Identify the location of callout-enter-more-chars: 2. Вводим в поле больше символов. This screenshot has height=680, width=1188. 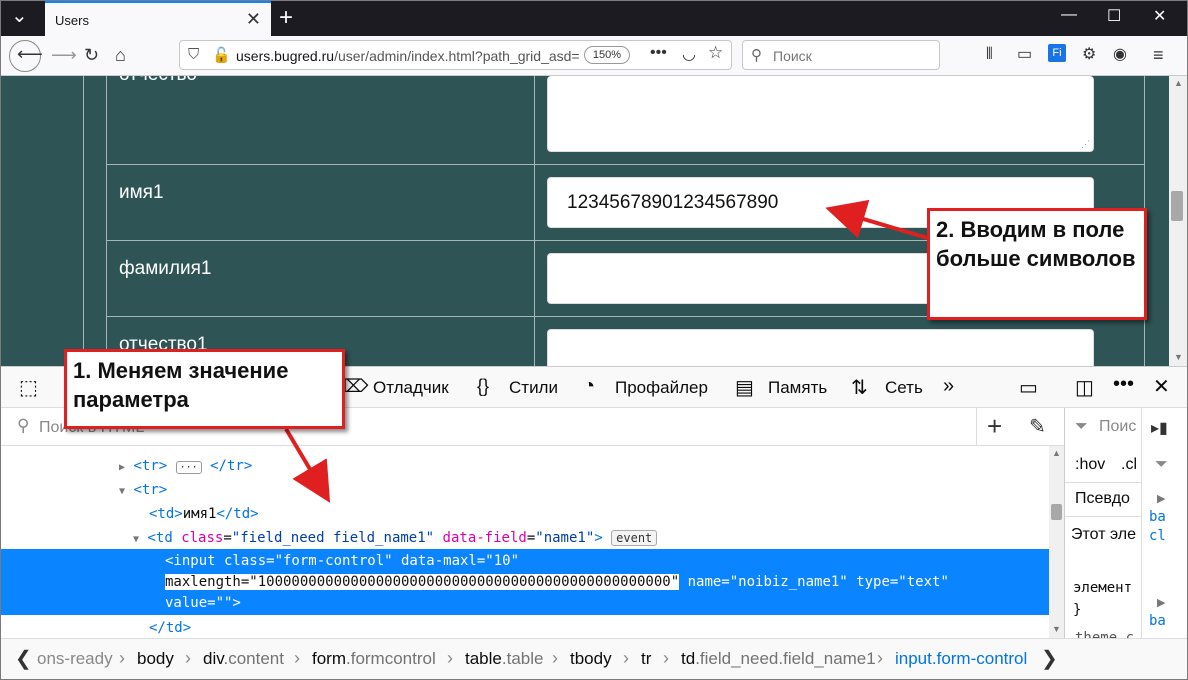
(1037, 264).